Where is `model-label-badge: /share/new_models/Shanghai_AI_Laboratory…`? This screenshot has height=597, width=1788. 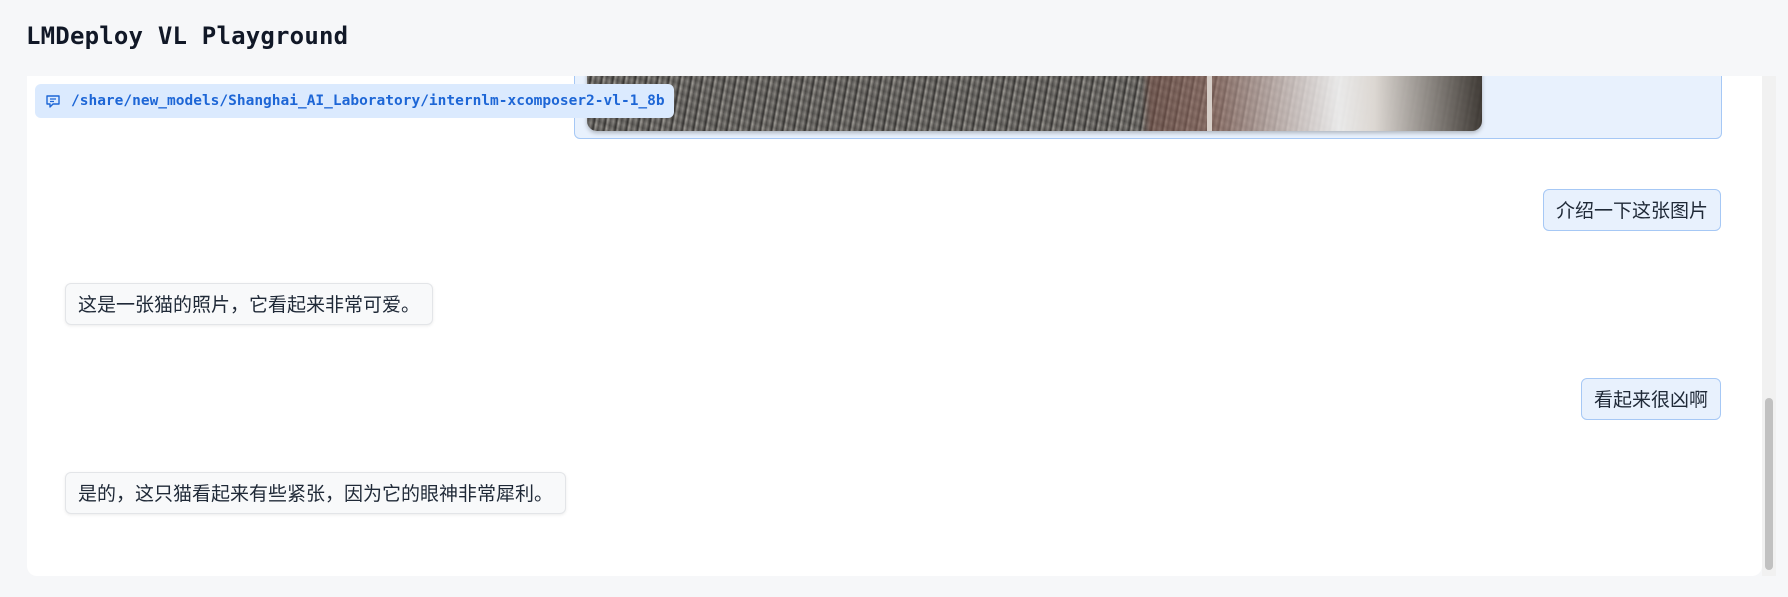
model-label-badge: /share/new_models/Shanghai_AI_Laboratory… is located at coordinates (354, 101).